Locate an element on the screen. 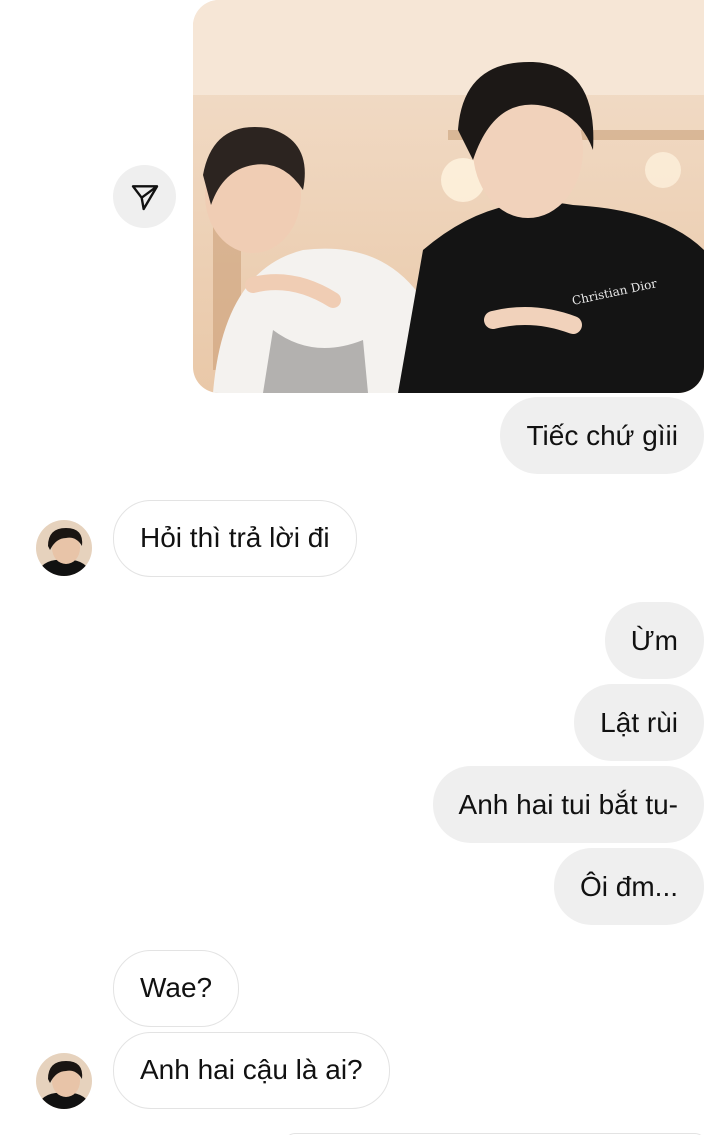 Image resolution: width=720 pixels, height=1135 pixels. outgoing-message: Lật rùi is located at coordinates (639, 722).